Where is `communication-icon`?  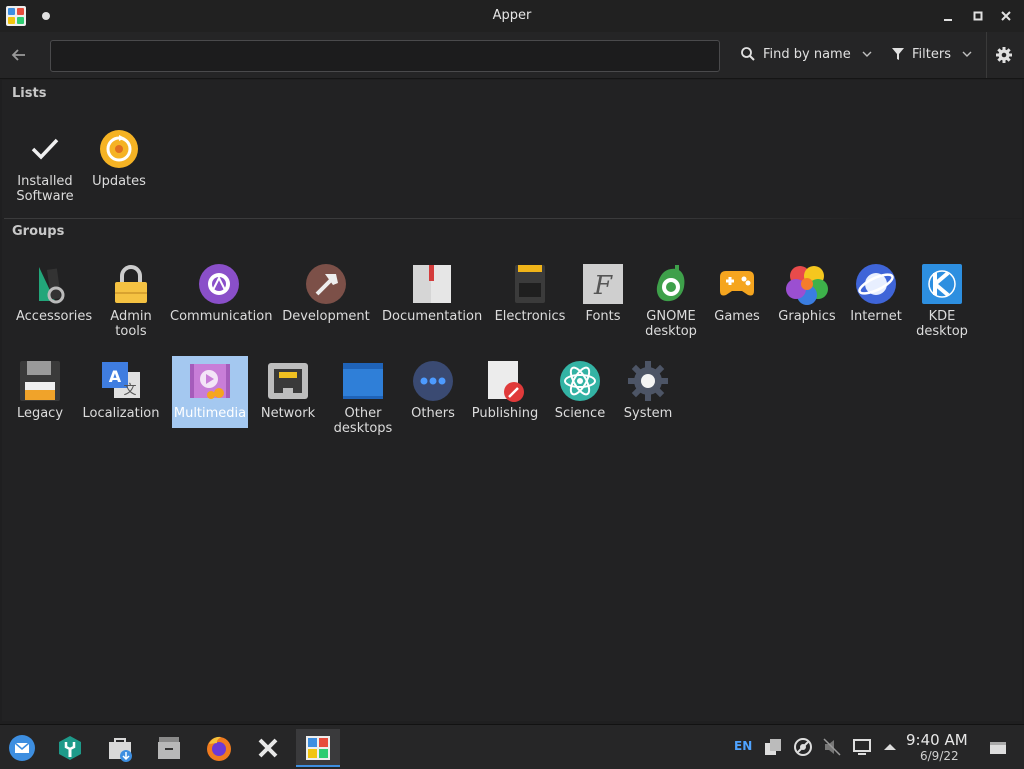
communication-icon is located at coordinates (219, 284).